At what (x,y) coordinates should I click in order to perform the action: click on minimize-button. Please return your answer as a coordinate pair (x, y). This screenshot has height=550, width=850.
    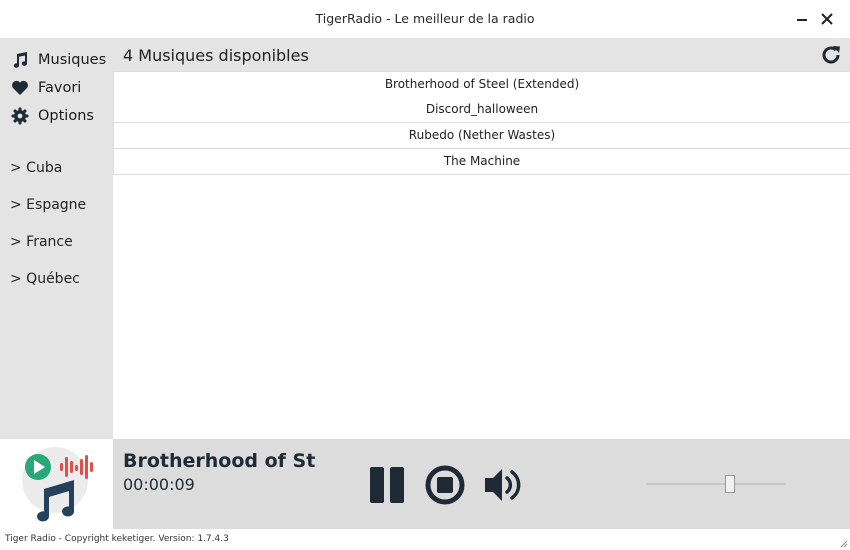
    Looking at the image, I should click on (802, 19).